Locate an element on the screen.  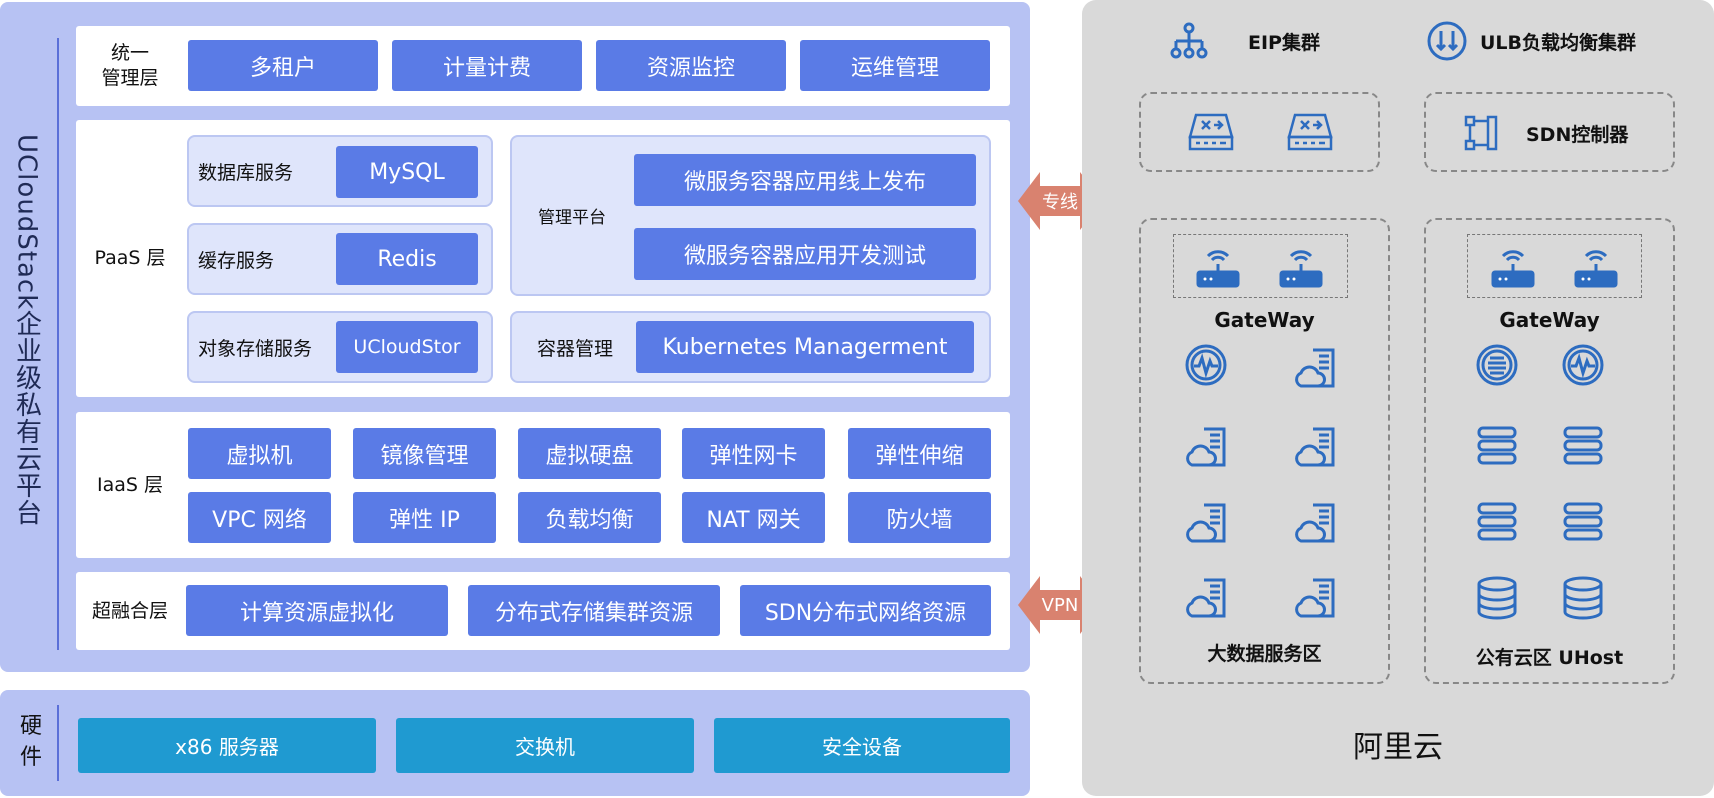
object-storage-label: 对象存储服务 is located at coordinates (255, 348).